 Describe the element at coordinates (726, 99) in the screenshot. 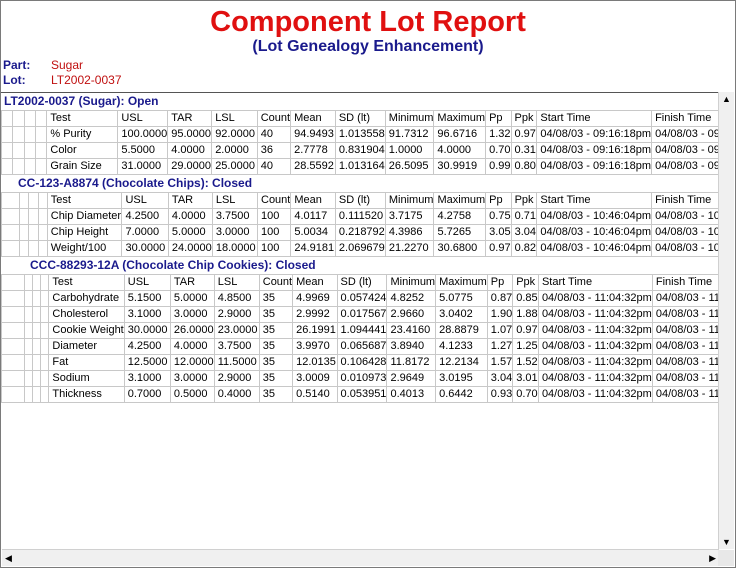

I see `scroll-up-arrow-icon: ▲` at that location.